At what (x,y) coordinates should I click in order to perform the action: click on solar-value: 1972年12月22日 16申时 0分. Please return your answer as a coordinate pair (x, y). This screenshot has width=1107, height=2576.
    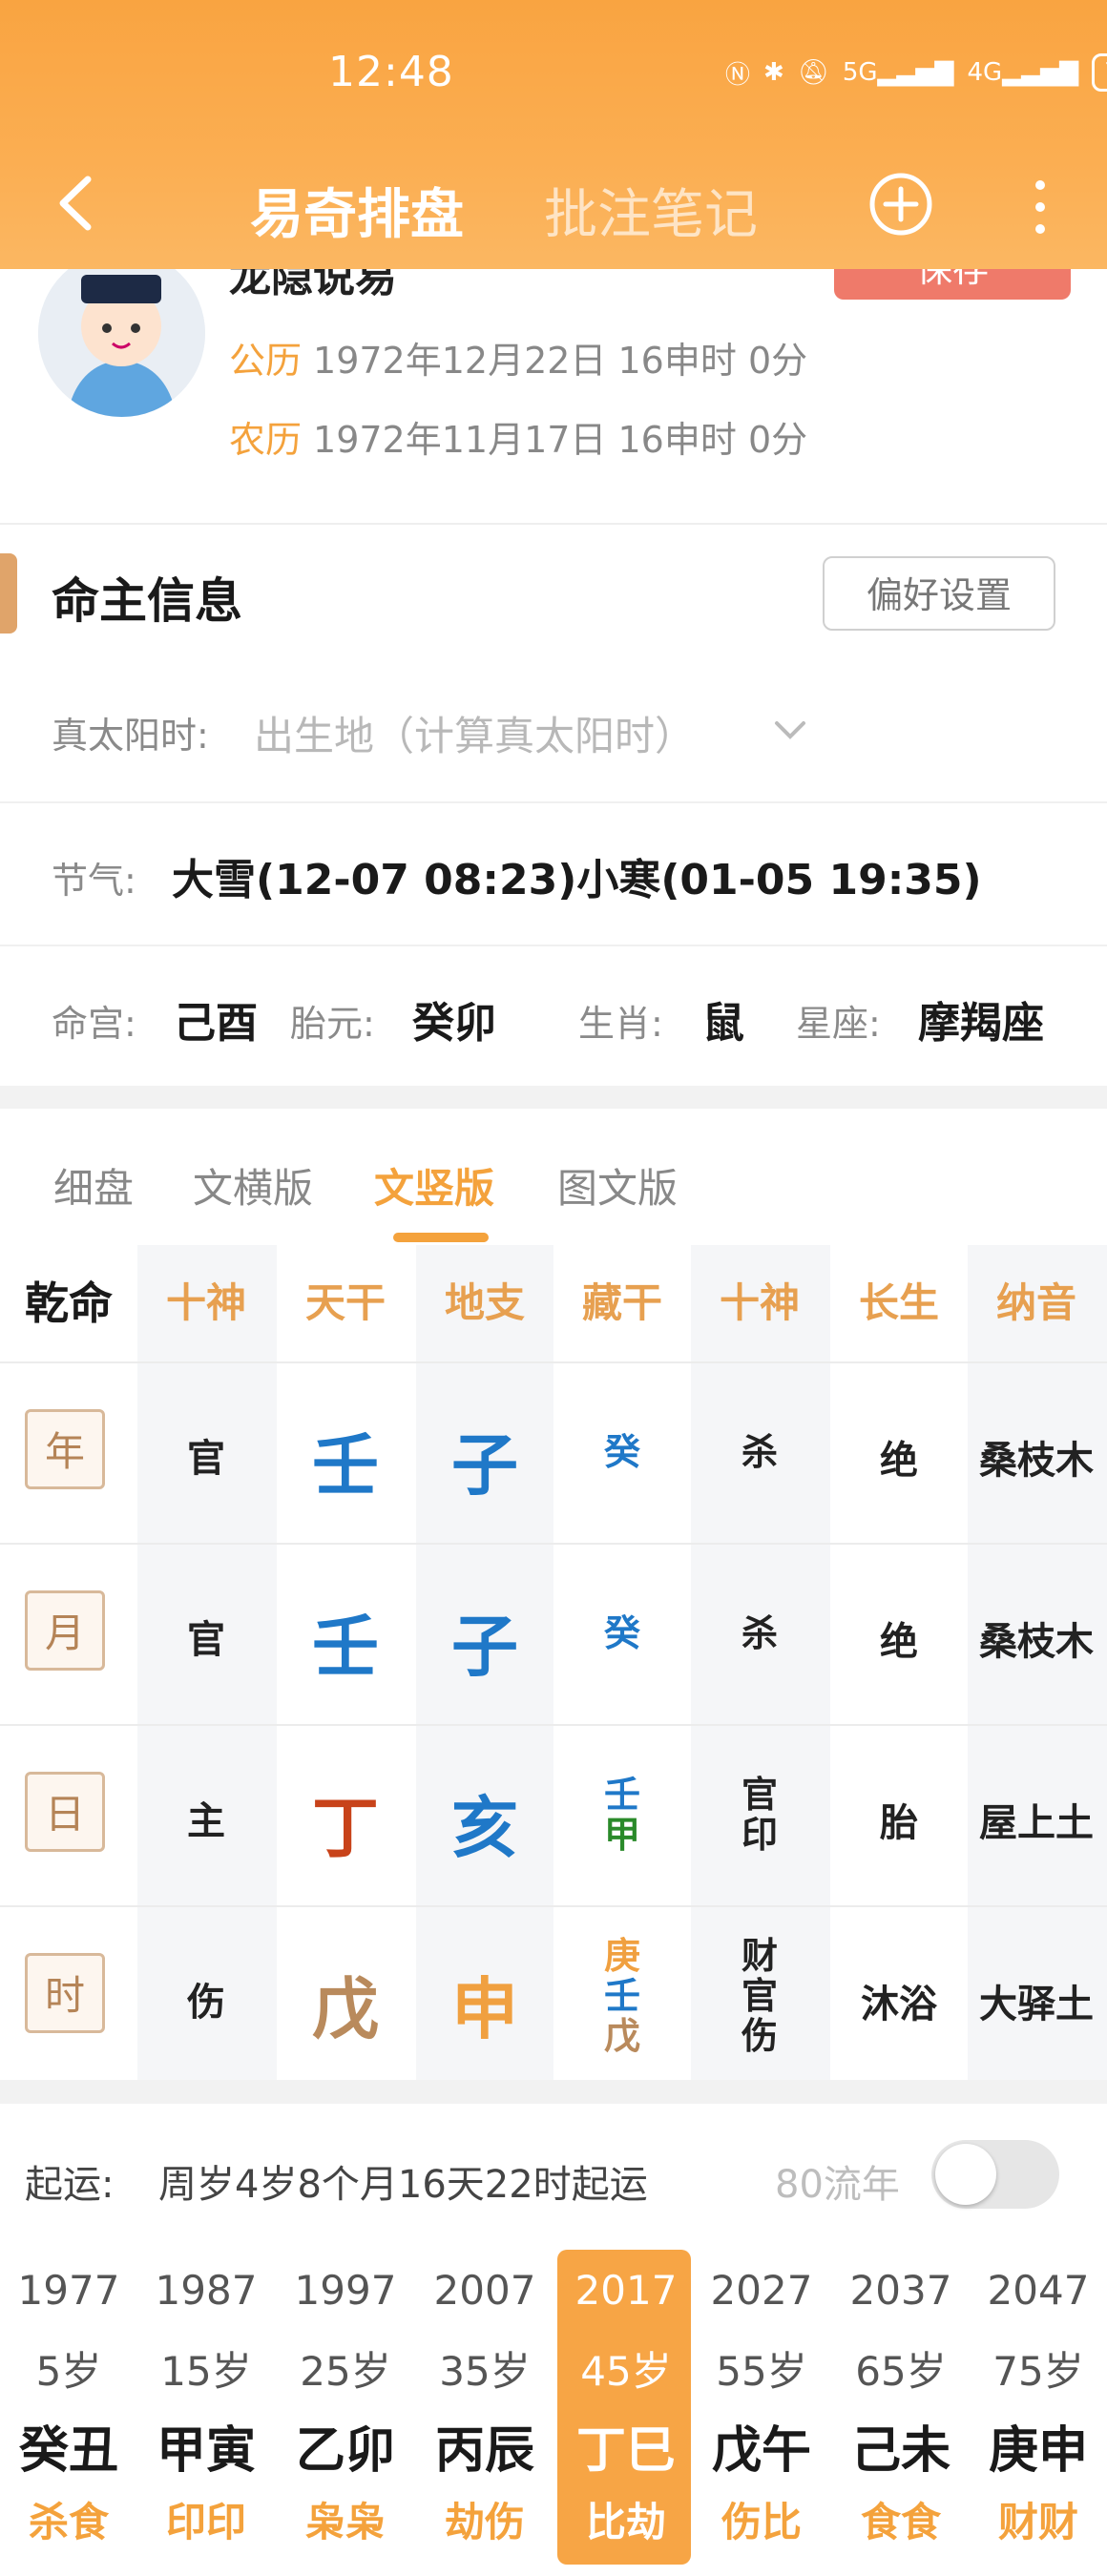
    Looking at the image, I should click on (560, 361).